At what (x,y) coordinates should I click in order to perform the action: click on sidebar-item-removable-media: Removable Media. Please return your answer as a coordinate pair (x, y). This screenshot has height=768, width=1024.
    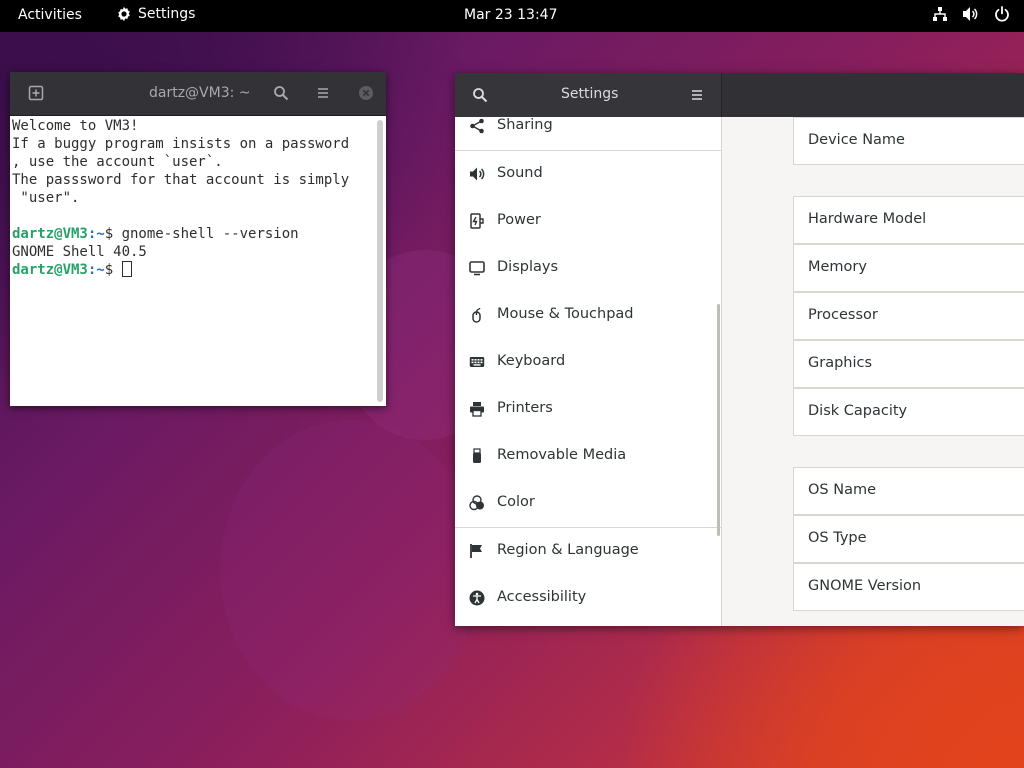
    Looking at the image, I should click on (588, 456).